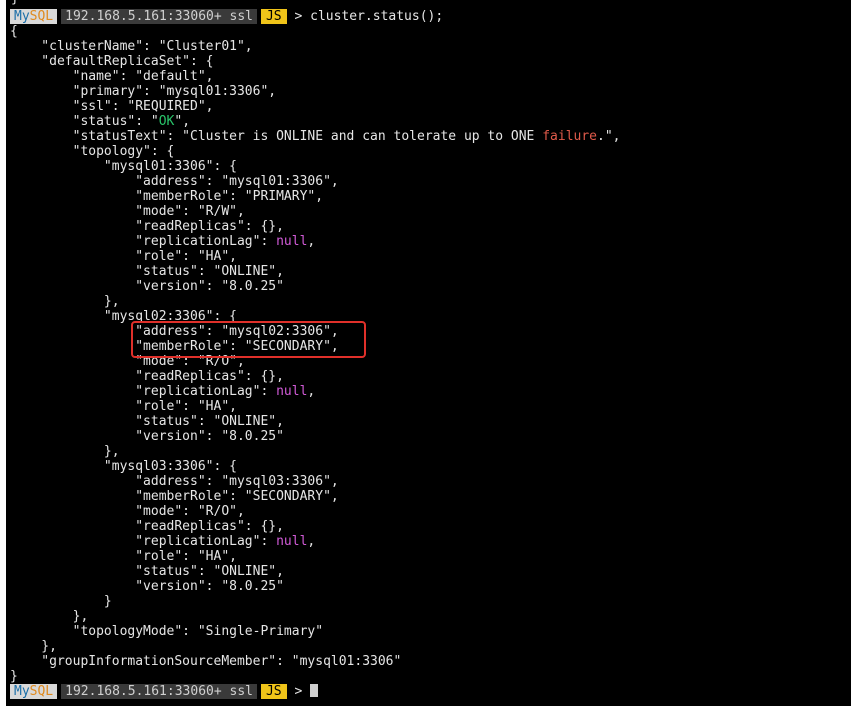 The width and height of the screenshot is (851, 714). I want to click on json-topology: "topology": {, so click(92, 151).